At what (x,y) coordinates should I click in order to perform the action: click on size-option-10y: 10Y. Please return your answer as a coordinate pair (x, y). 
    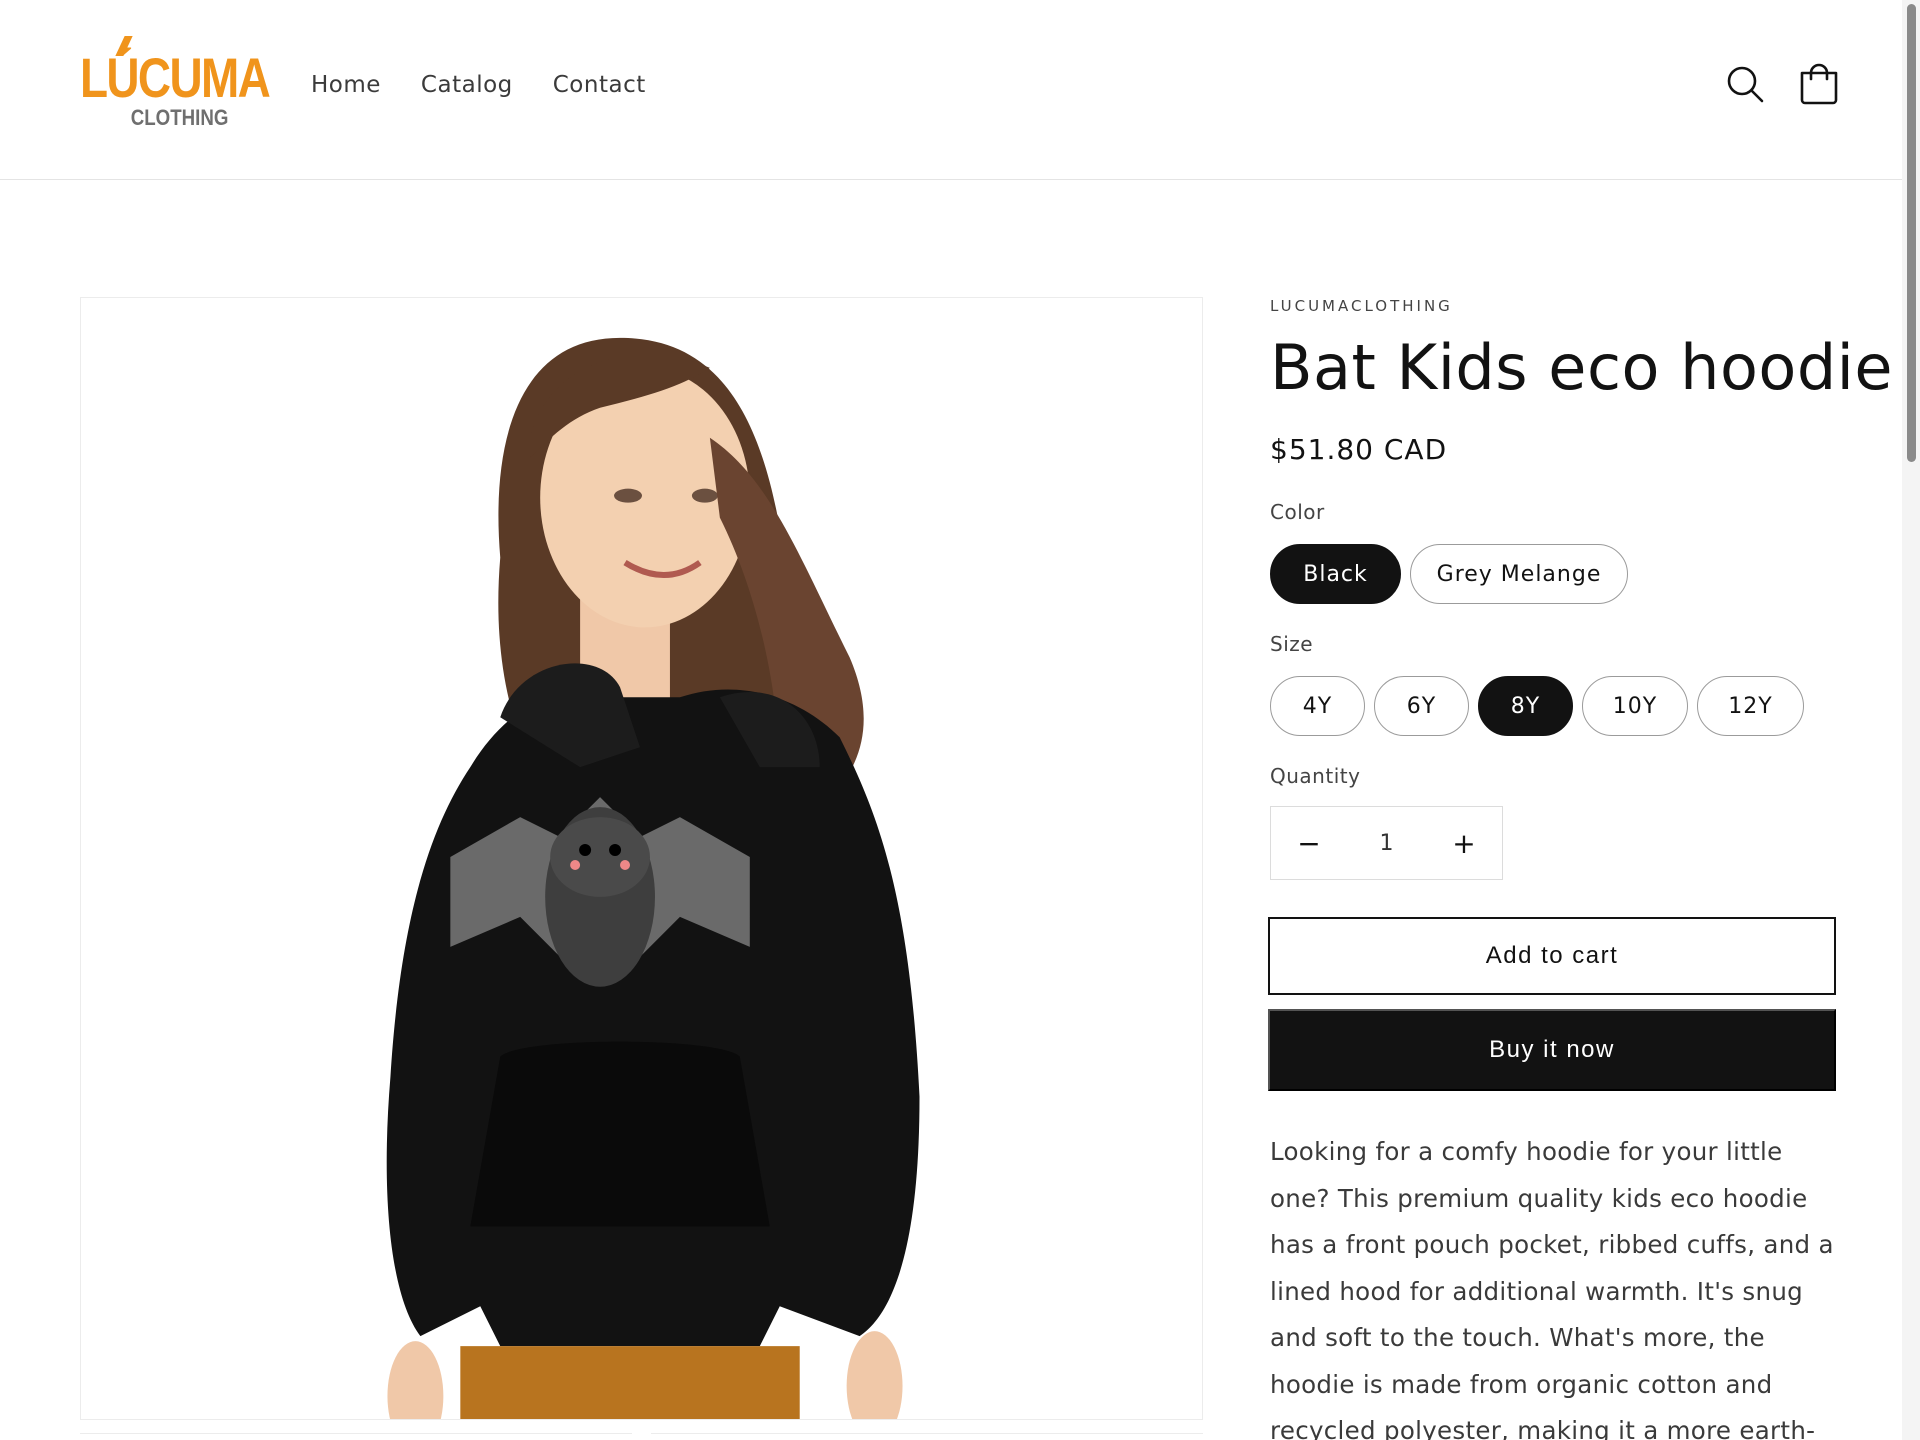
    Looking at the image, I should click on (1635, 706).